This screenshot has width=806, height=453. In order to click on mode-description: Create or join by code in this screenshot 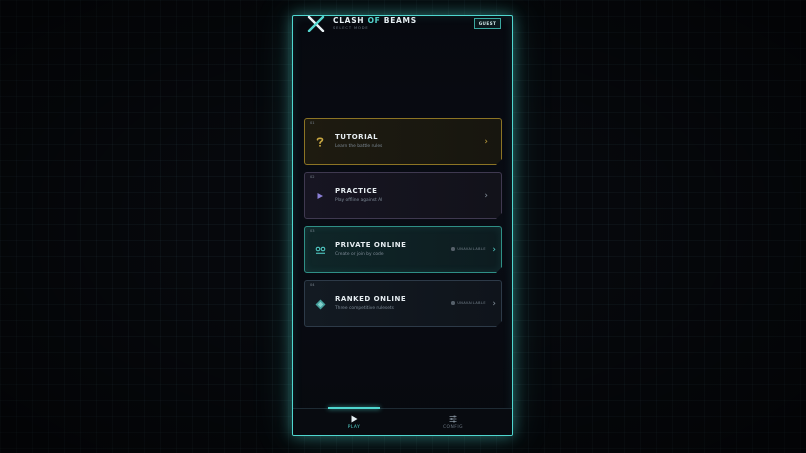, I will do `click(359, 254)`.